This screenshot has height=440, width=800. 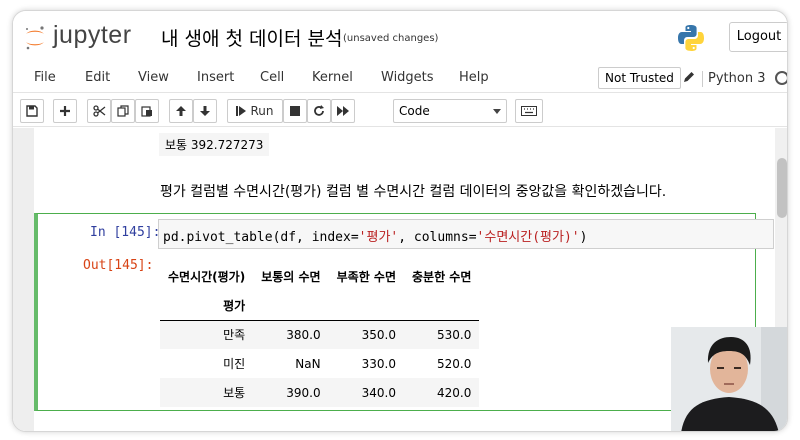 I want to click on run-button: Run, so click(x=255, y=111).